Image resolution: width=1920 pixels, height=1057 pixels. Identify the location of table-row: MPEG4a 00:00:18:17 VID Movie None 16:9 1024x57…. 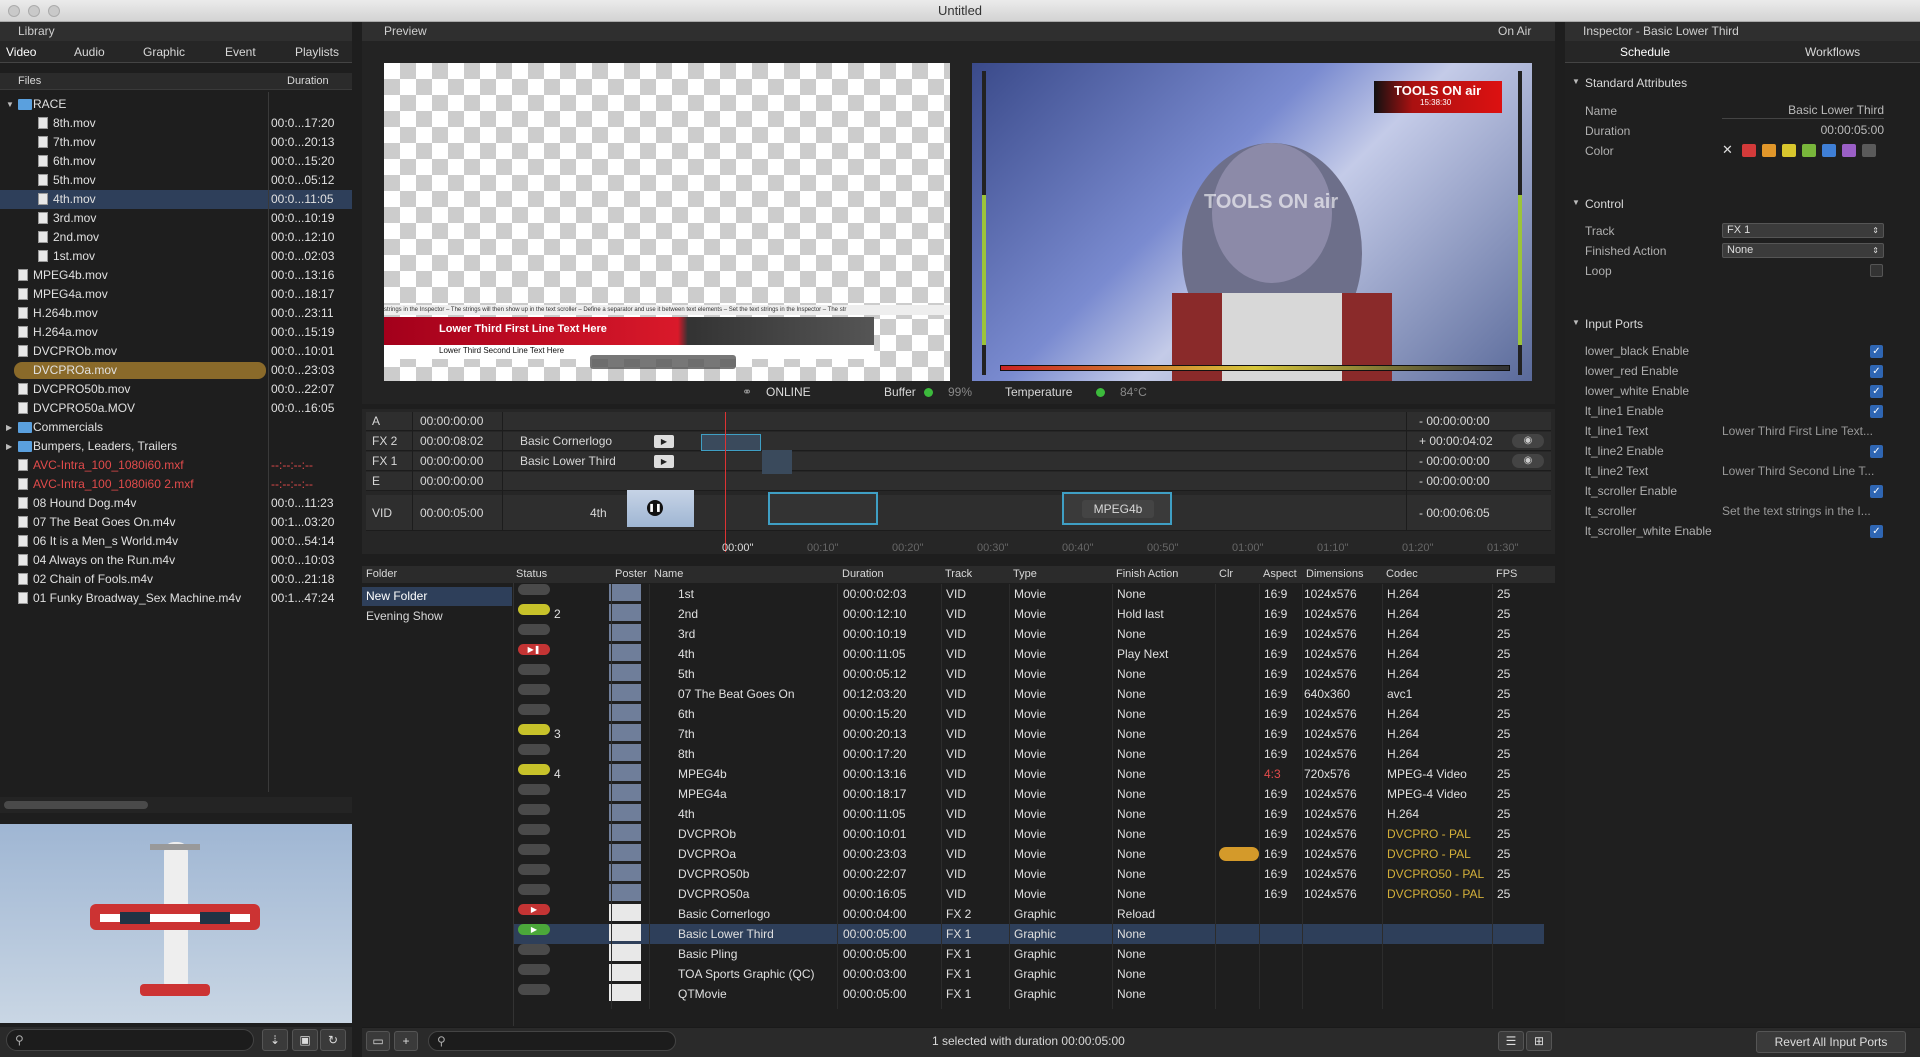
(1029, 794).